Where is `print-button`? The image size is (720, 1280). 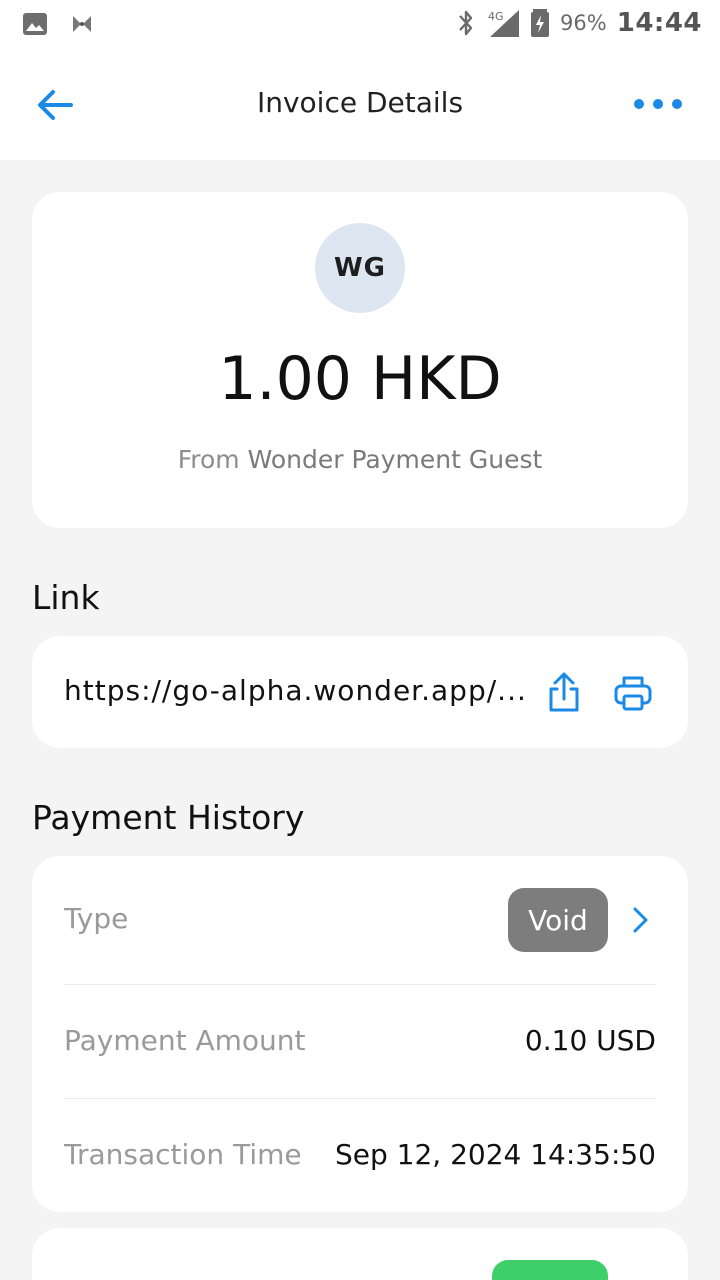
print-button is located at coordinates (633, 693).